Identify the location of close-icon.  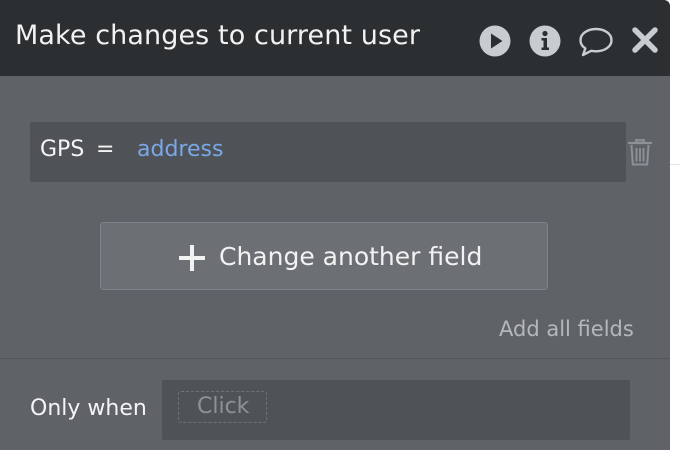
(647, 41).